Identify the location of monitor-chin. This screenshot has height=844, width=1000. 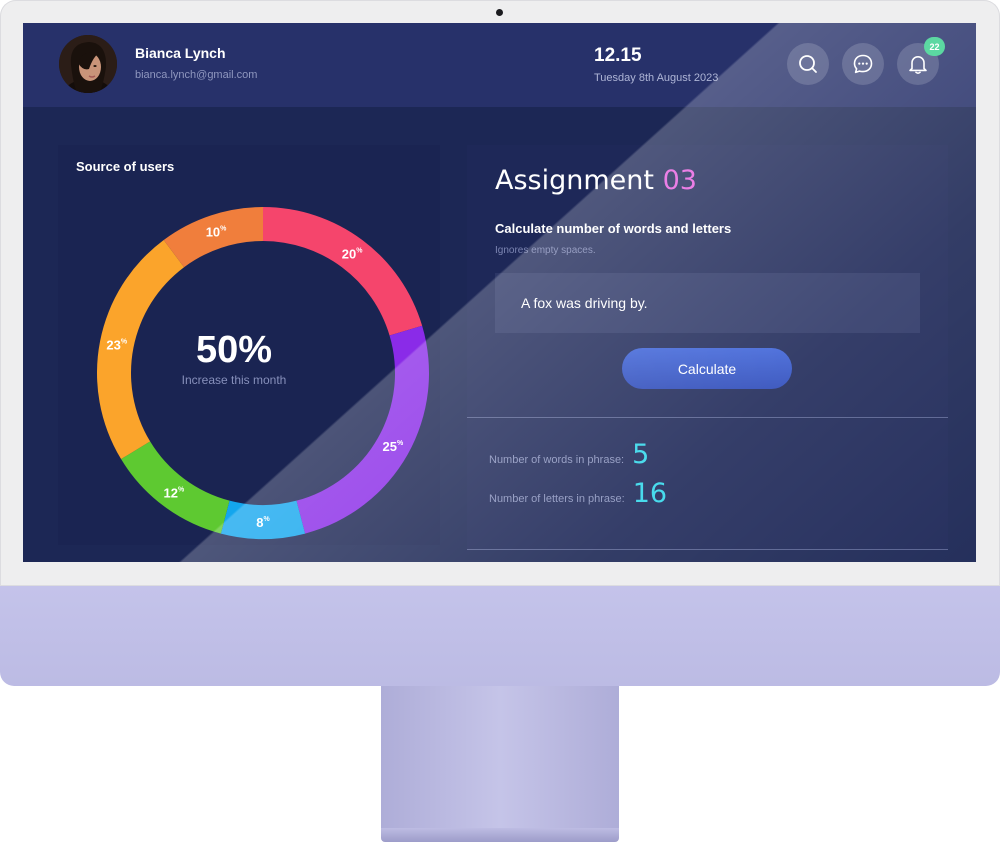
(500, 636).